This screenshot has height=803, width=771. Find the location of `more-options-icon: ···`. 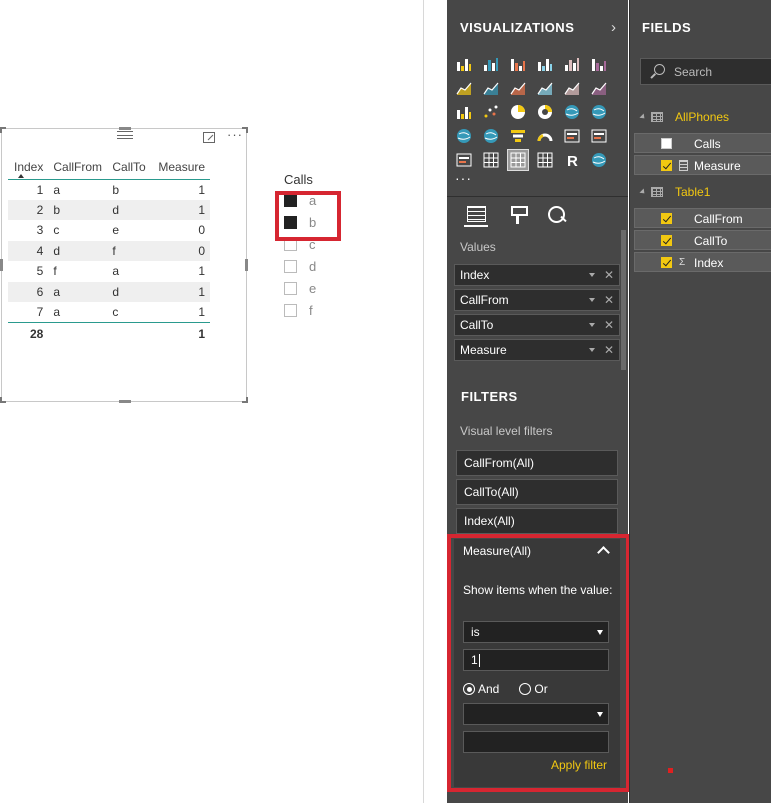

more-options-icon: ··· is located at coordinates (235, 134).